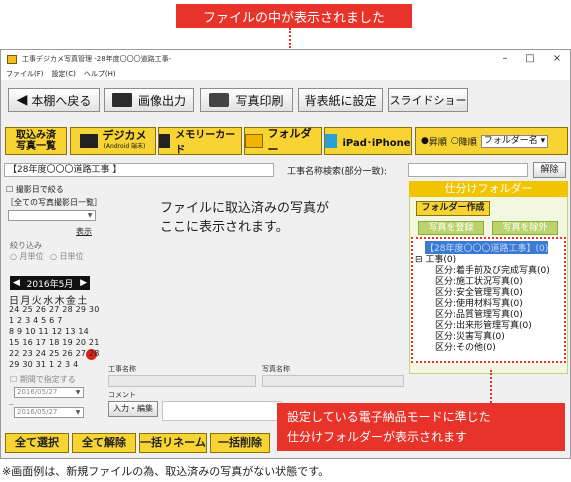 This screenshot has height=482, width=571. I want to click on sort-options: ● 昇順 ○ 降順 フォルダー名 ▾, so click(491, 141).